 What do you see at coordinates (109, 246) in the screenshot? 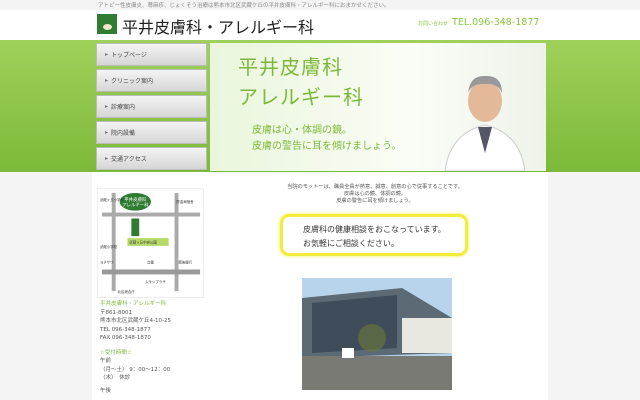
I see `map-label: 武蔵小学校` at bounding box center [109, 246].